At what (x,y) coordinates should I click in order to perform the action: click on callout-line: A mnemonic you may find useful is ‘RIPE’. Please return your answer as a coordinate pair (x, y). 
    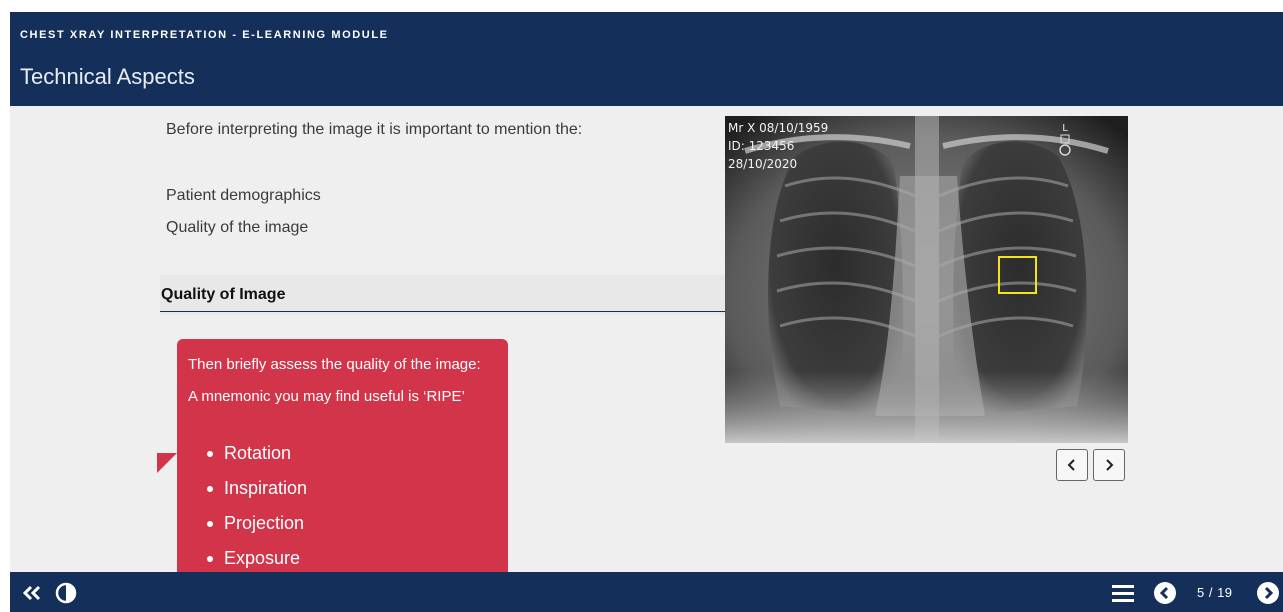
    Looking at the image, I should click on (326, 396).